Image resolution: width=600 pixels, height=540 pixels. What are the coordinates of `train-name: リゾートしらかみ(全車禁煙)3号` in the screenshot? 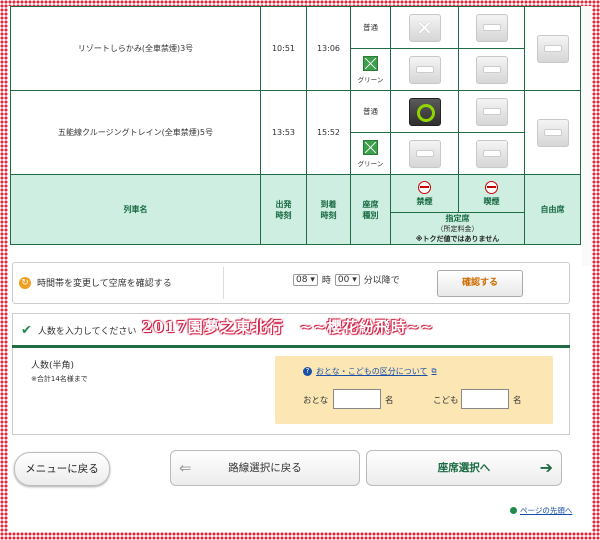 It's located at (135, 48).